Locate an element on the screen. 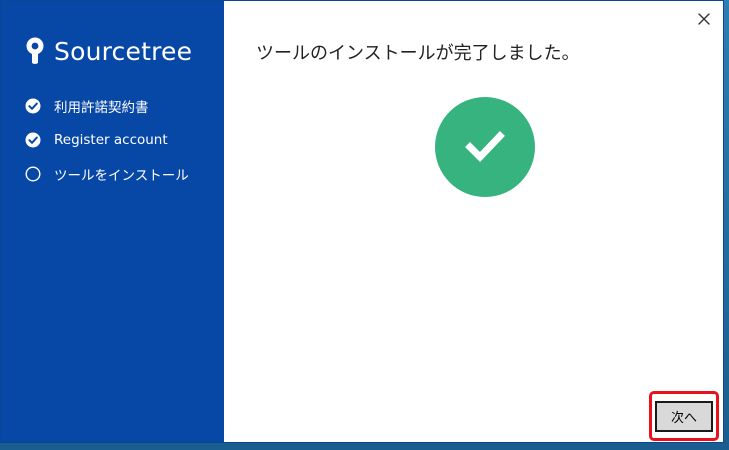  step-install-tools: ツールをインストール is located at coordinates (107, 174).